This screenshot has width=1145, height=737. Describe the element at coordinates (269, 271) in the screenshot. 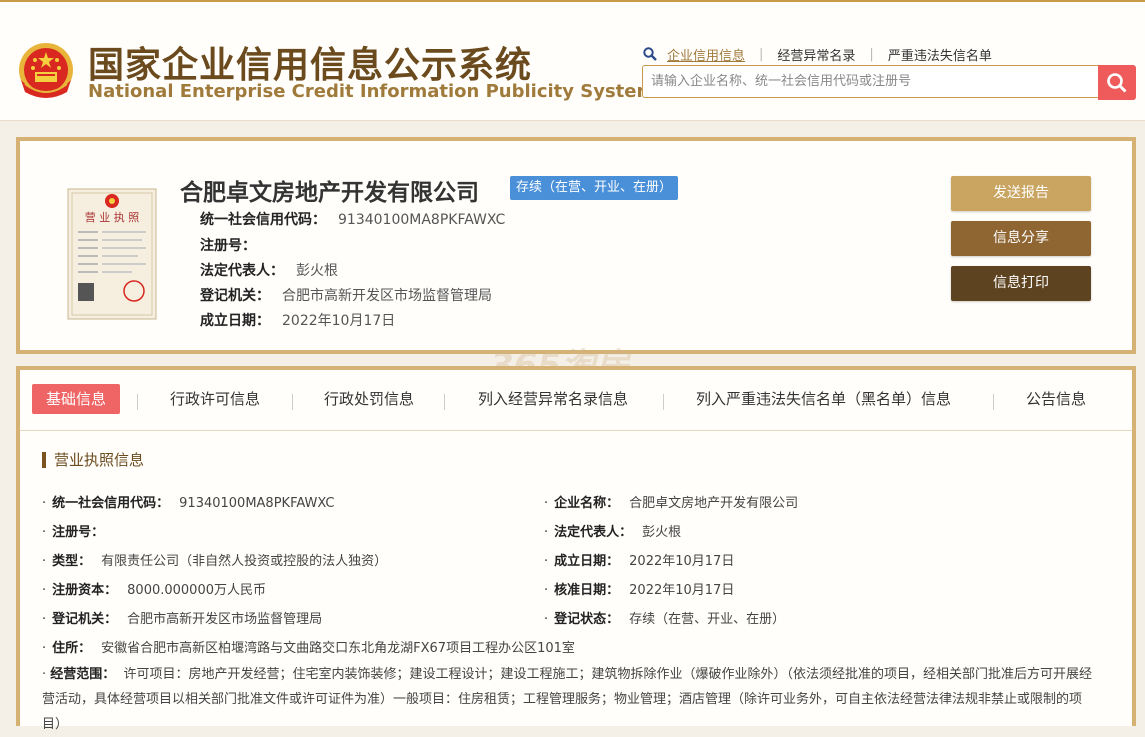

I see `info-legal-rep: 法定代表人： 彭火根` at that location.